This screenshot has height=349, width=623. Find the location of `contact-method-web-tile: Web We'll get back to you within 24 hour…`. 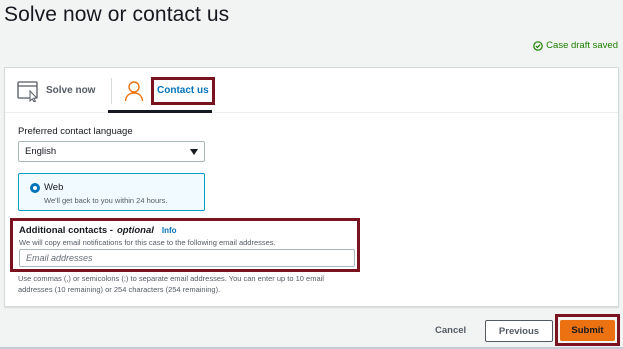

contact-method-web-tile: Web We'll get back to you within 24 hour… is located at coordinates (111, 192).